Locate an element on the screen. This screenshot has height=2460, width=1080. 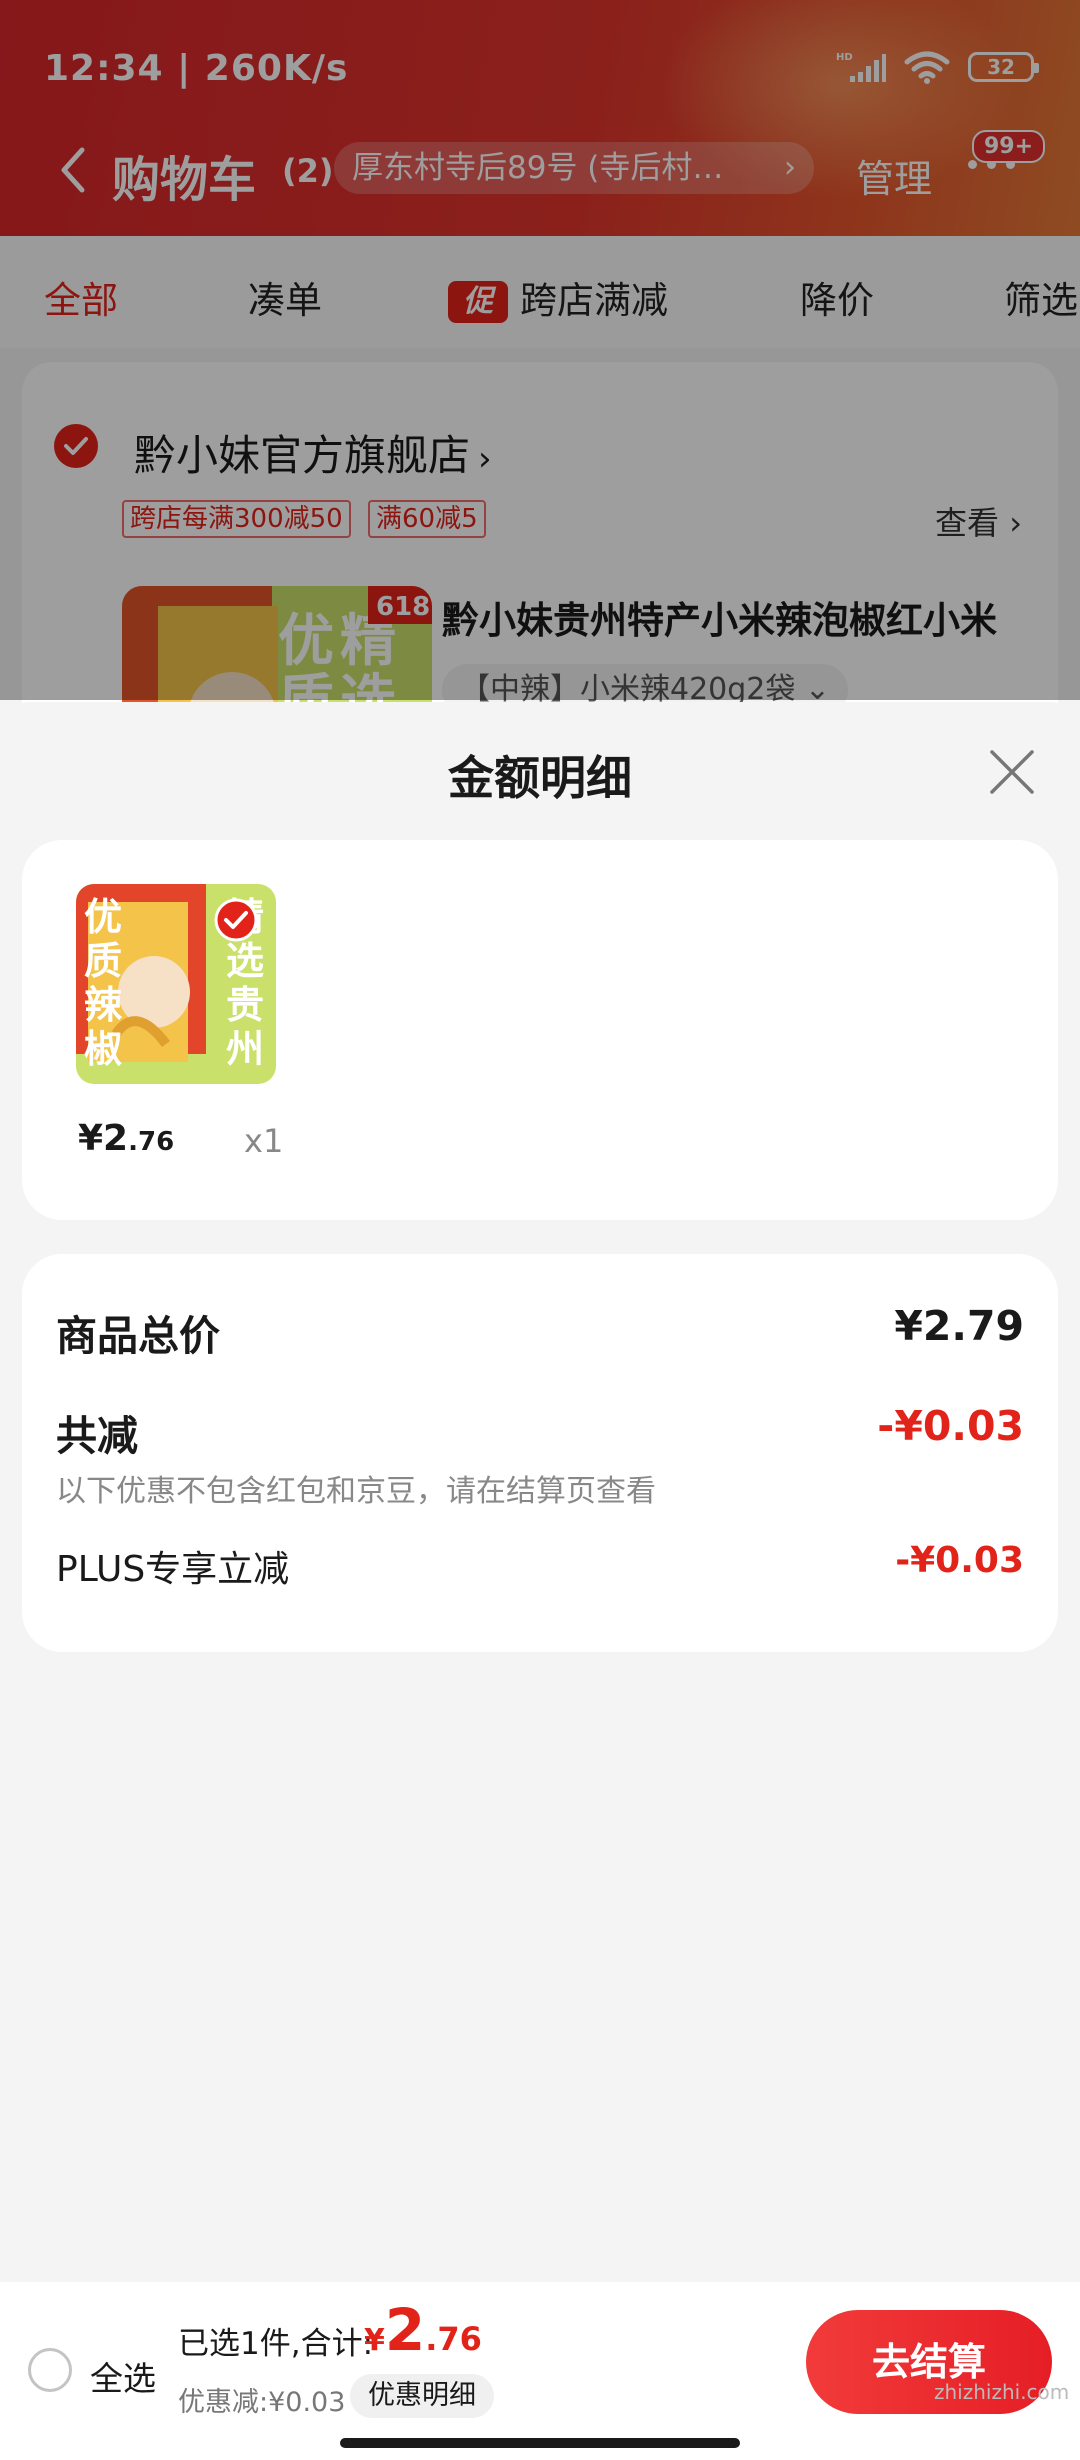
check-icon is located at coordinates (236, 920).